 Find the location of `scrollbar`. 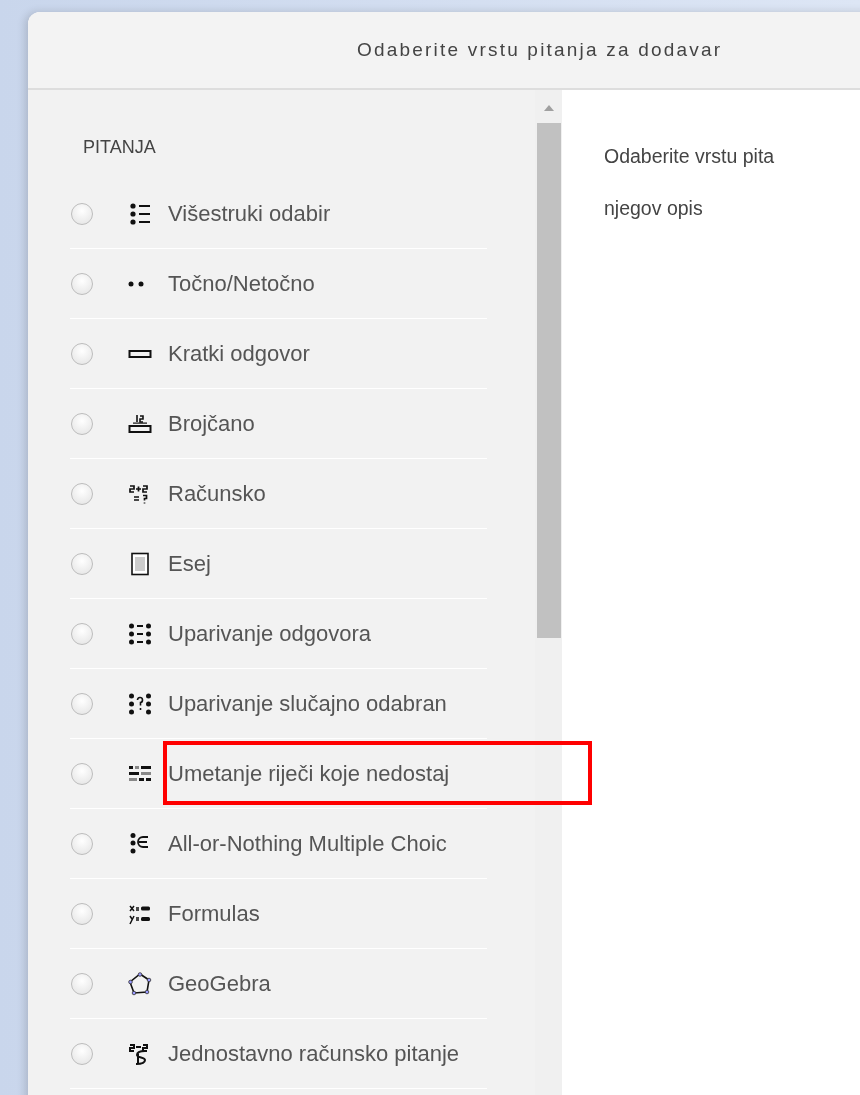

scrollbar is located at coordinates (548, 592).